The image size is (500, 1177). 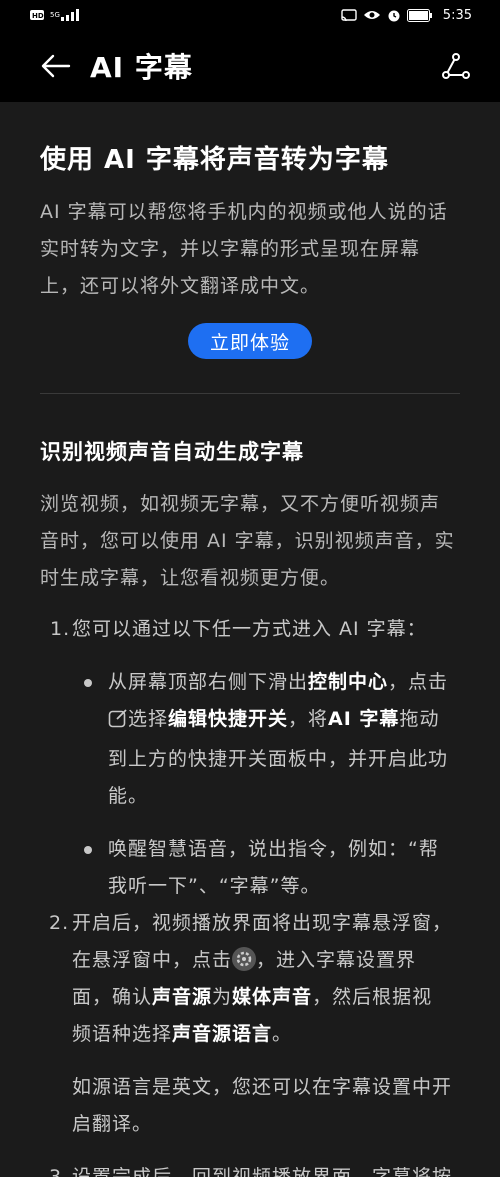 I want to click on hero-line: 上，还可以将外文翻译成中文。, so click(x=180, y=286).